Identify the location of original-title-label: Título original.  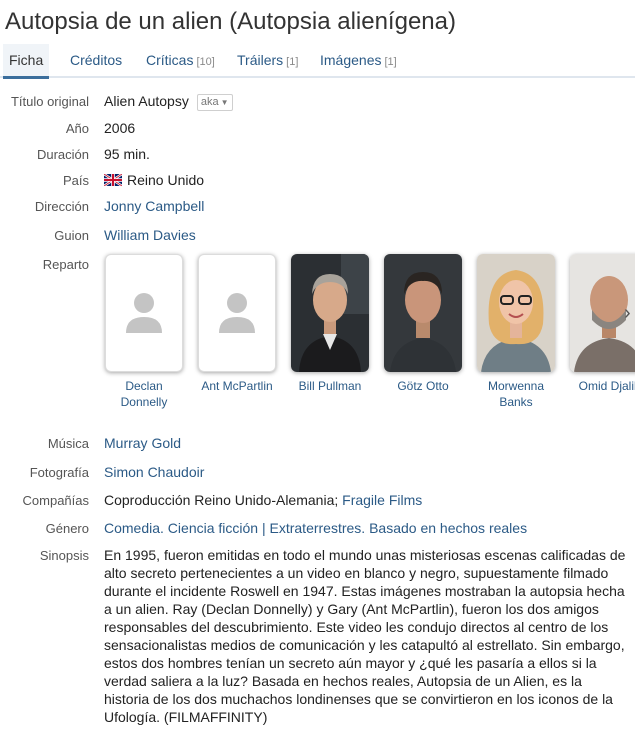
(49, 101).